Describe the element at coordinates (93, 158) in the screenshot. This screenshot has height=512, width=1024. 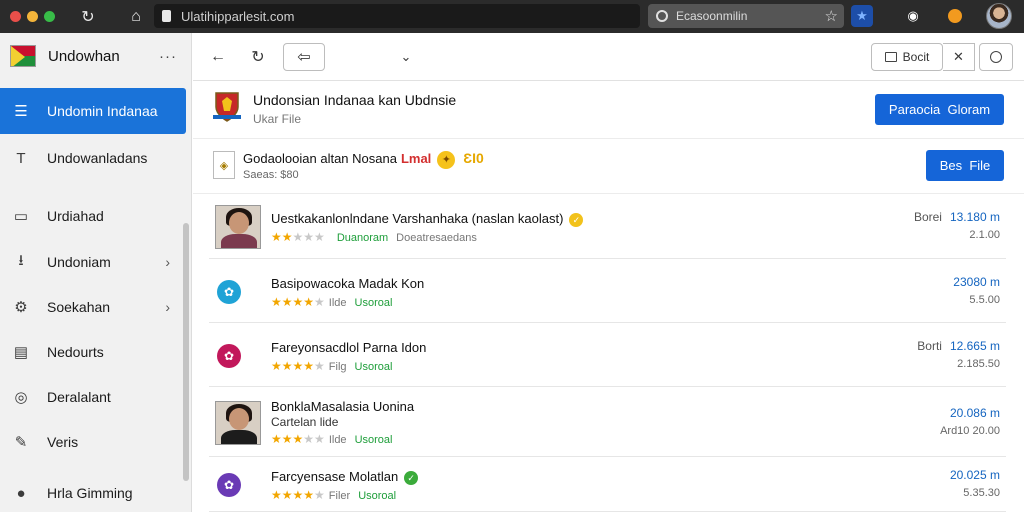
I see `sidebar-item-1: T Undowanladans` at that location.